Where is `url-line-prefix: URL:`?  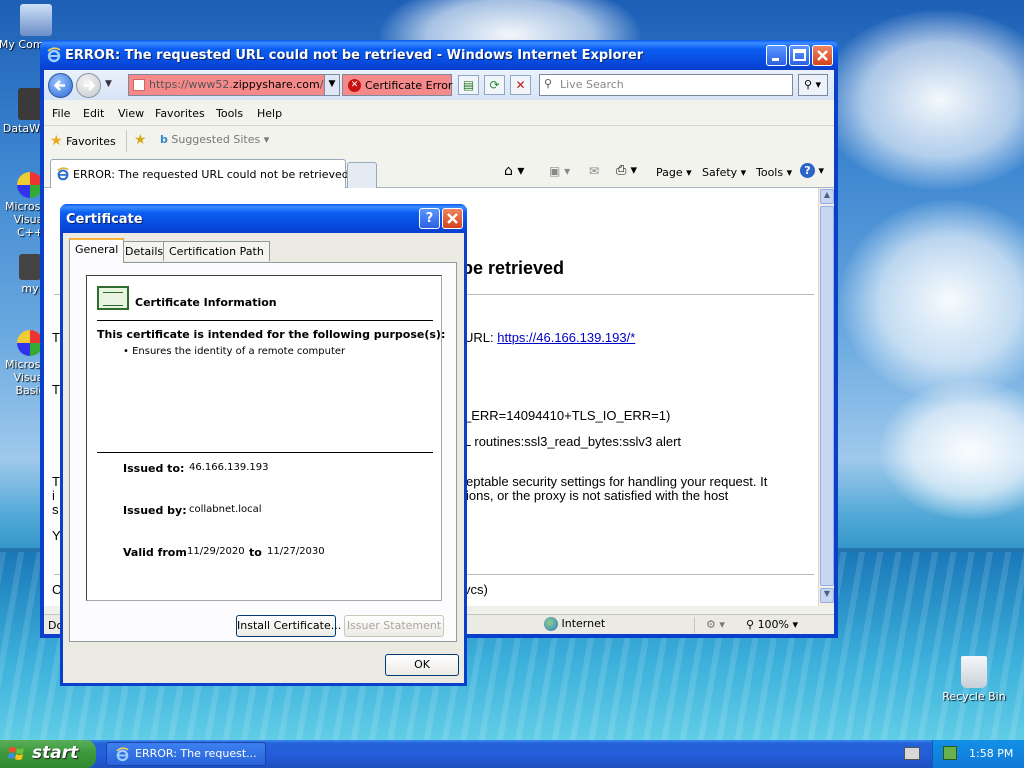
url-line-prefix: URL: is located at coordinates (481, 337).